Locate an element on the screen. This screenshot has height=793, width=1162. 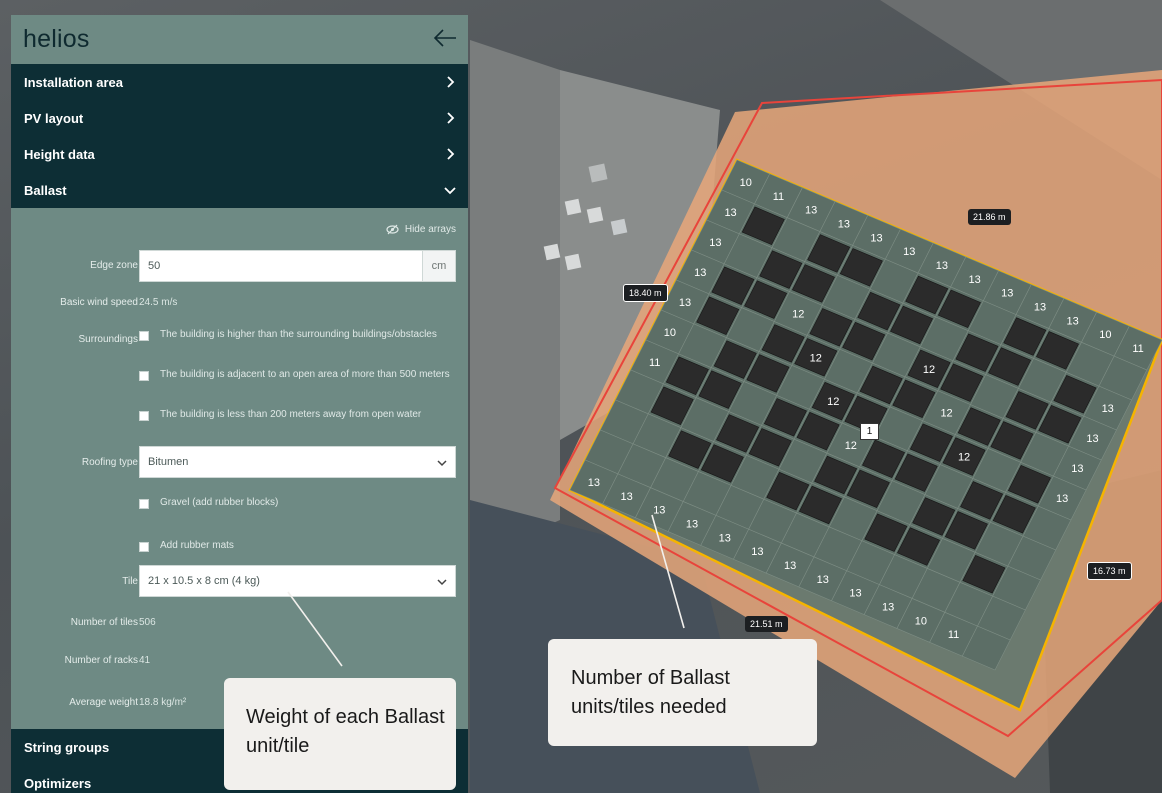
callout-tile-weight: Weight of each Ballast unit/tile is located at coordinates (340, 734).